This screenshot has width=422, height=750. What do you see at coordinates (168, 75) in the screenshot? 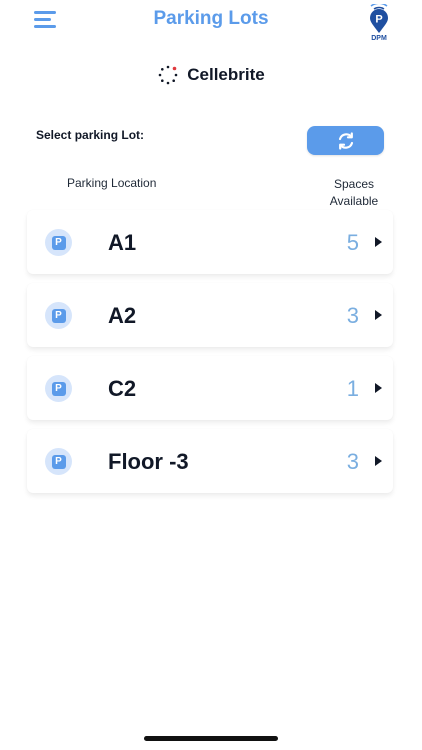
I see `cellebrite-logo-icon` at bounding box center [168, 75].